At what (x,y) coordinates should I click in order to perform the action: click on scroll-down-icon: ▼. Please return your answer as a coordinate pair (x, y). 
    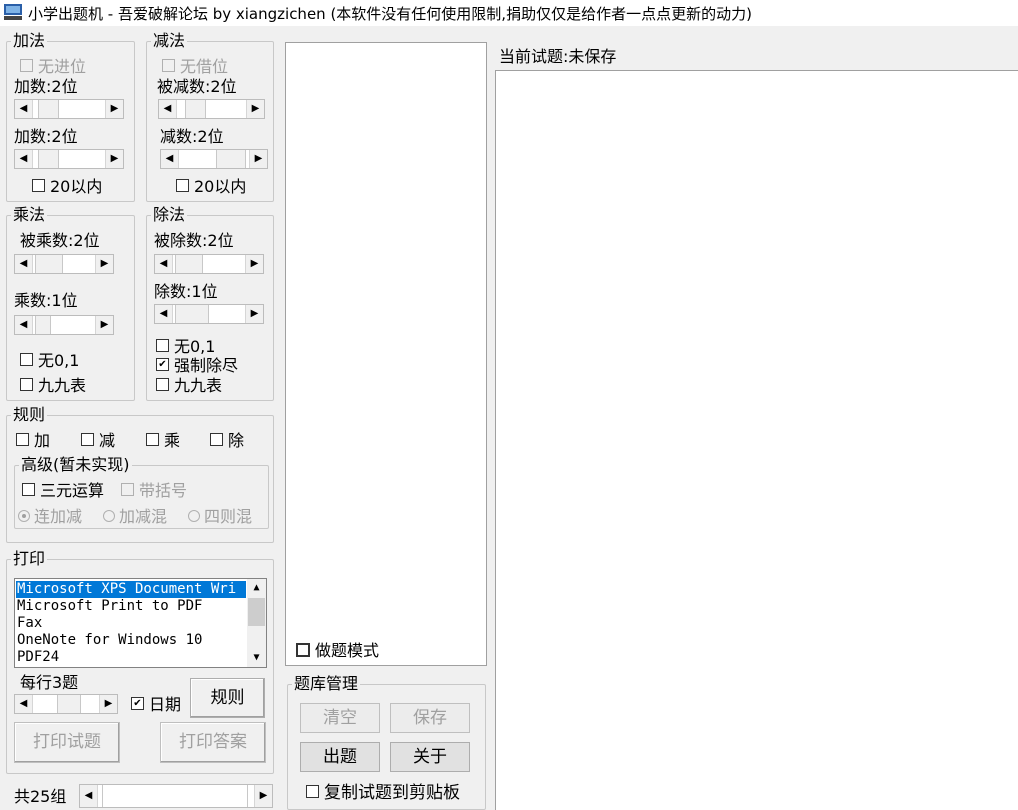
    Looking at the image, I should click on (256, 658).